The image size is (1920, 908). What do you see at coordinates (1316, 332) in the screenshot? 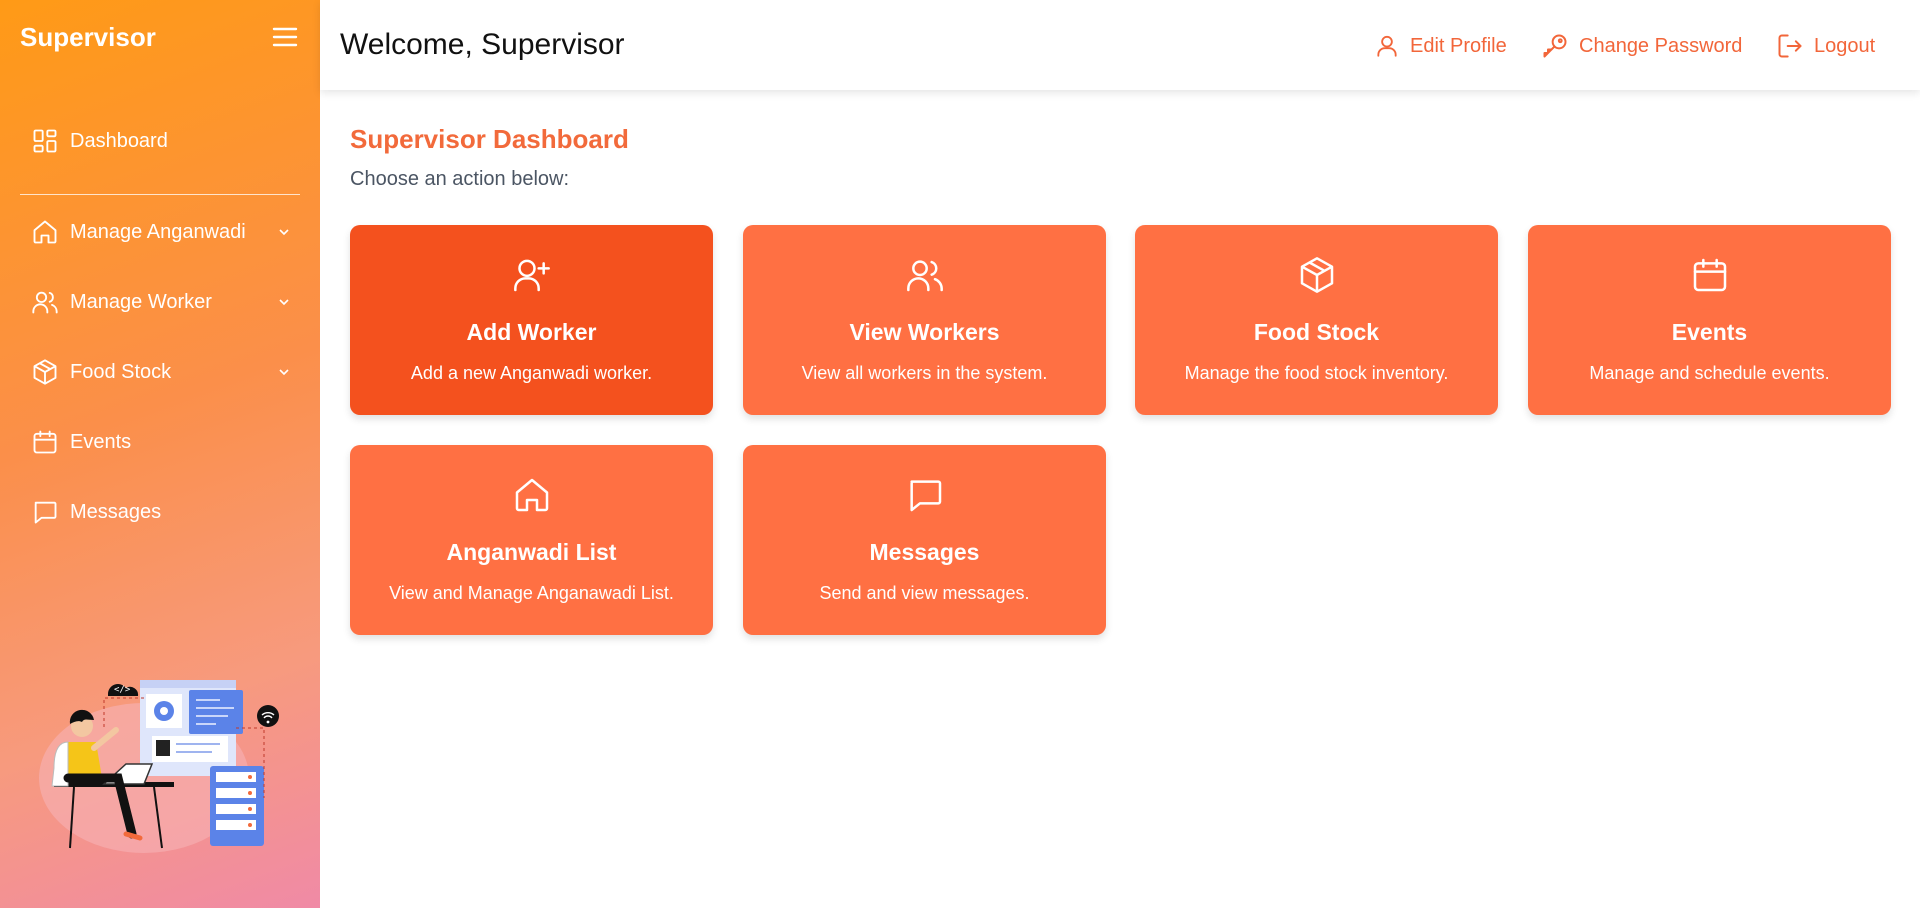
I see `card-title: Food Stock` at bounding box center [1316, 332].